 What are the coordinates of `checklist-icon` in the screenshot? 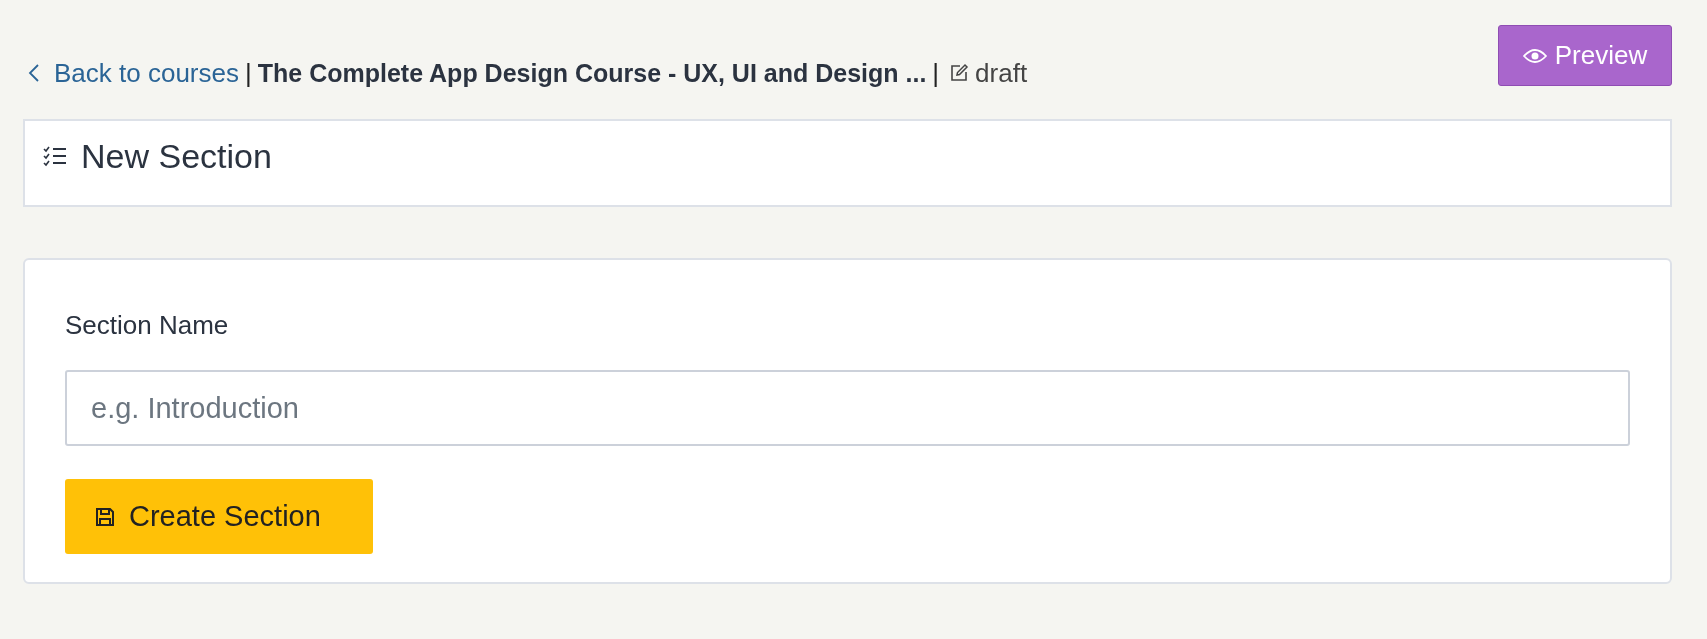 It's located at (55, 156).